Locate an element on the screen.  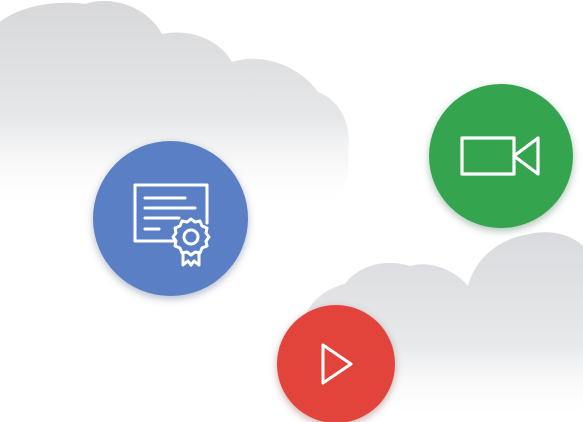
certificate-badge is located at coordinates (170, 218).